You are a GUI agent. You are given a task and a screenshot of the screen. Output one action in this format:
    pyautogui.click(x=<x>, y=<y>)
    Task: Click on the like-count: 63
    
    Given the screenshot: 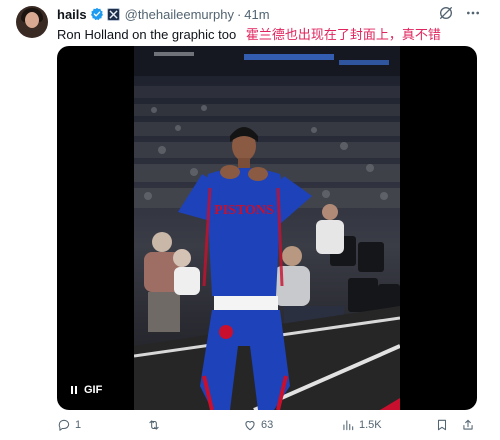 What is the action you would take?
    pyautogui.click(x=267, y=425)
    